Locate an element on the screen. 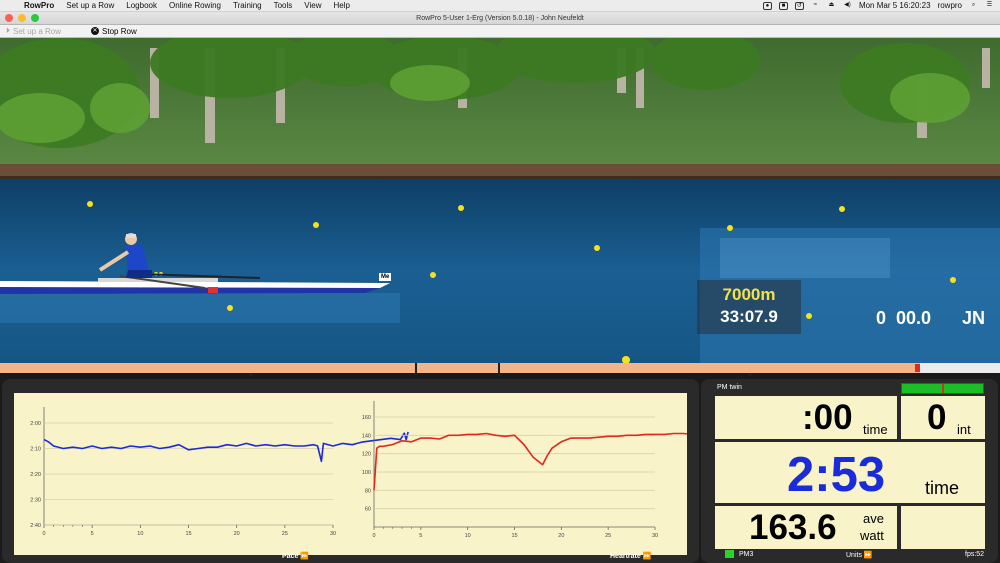 The image size is (1000, 563). interval-count-unit: int is located at coordinates (964, 429).